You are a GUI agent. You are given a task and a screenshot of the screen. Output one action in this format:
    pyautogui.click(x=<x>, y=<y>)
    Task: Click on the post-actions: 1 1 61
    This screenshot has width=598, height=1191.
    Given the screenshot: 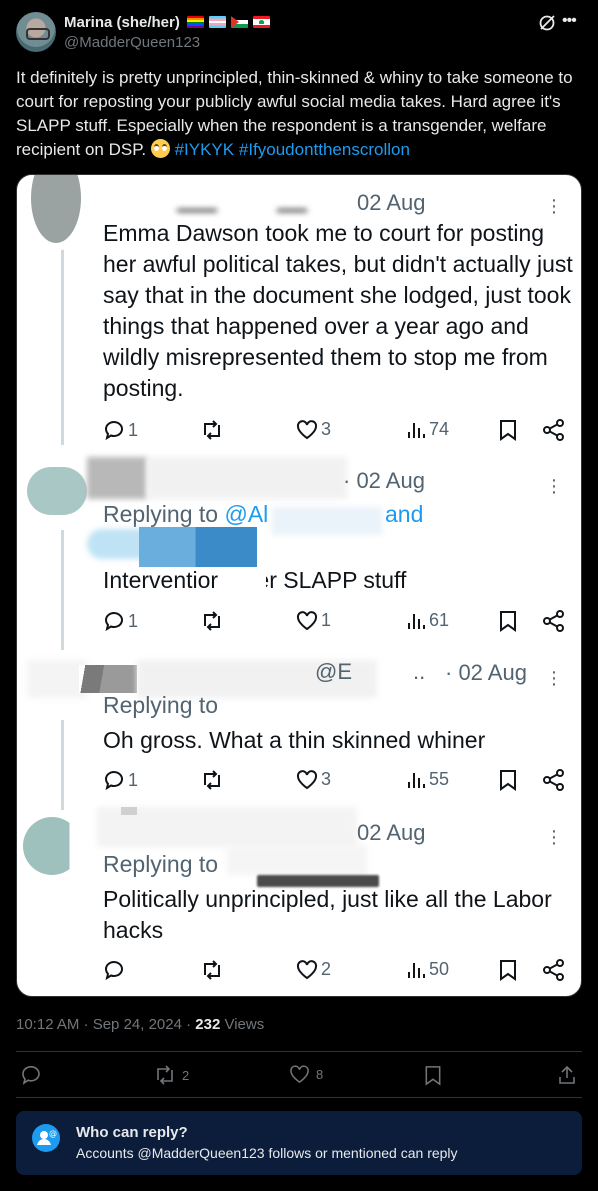 What is the action you would take?
    pyautogui.click(x=334, y=623)
    